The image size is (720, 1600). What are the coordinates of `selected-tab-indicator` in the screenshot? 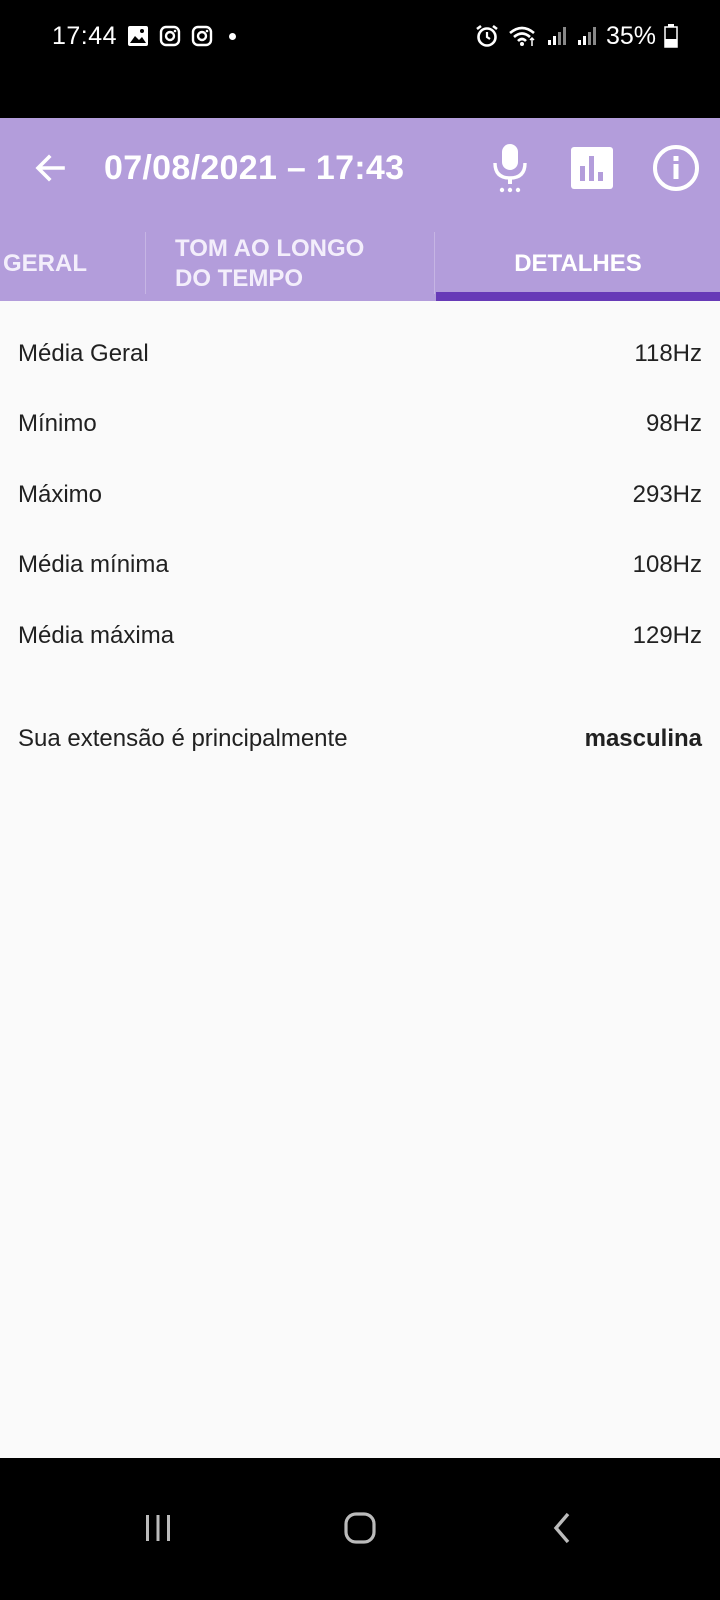 It's located at (578, 296).